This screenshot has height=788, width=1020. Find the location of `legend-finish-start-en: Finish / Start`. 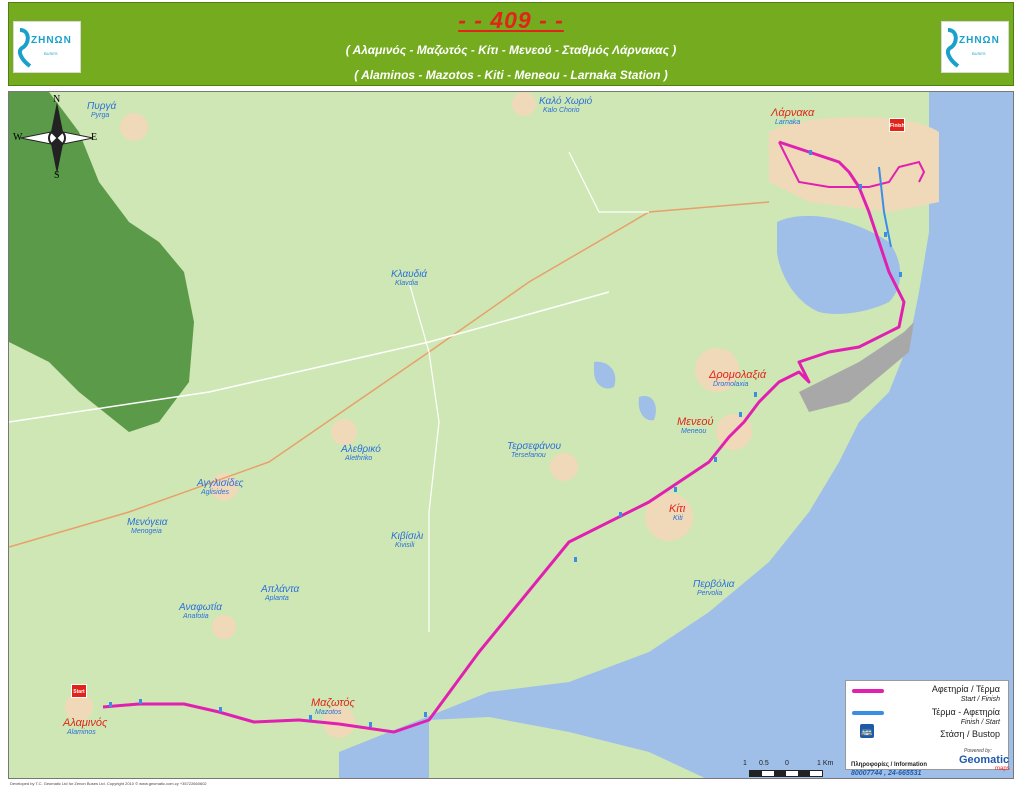

legend-finish-start-en: Finish / Start is located at coordinates (980, 722).